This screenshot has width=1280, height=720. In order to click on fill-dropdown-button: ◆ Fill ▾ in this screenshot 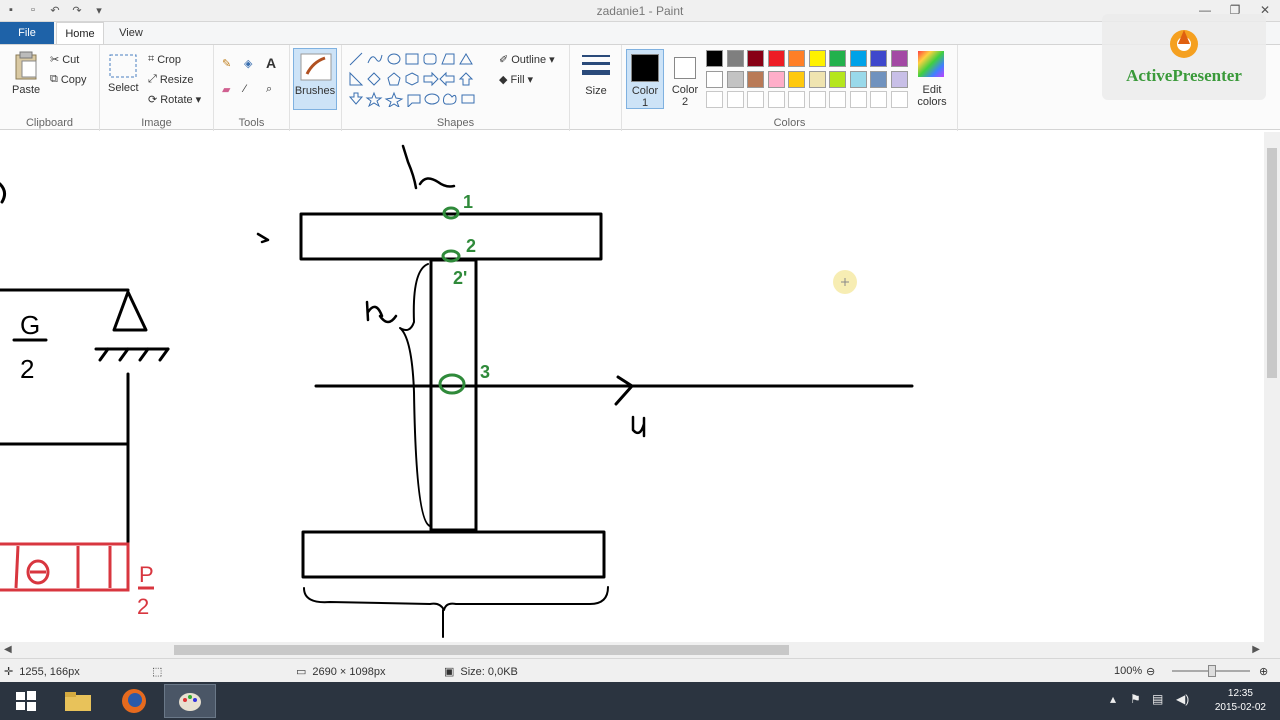, I will do `click(516, 80)`.